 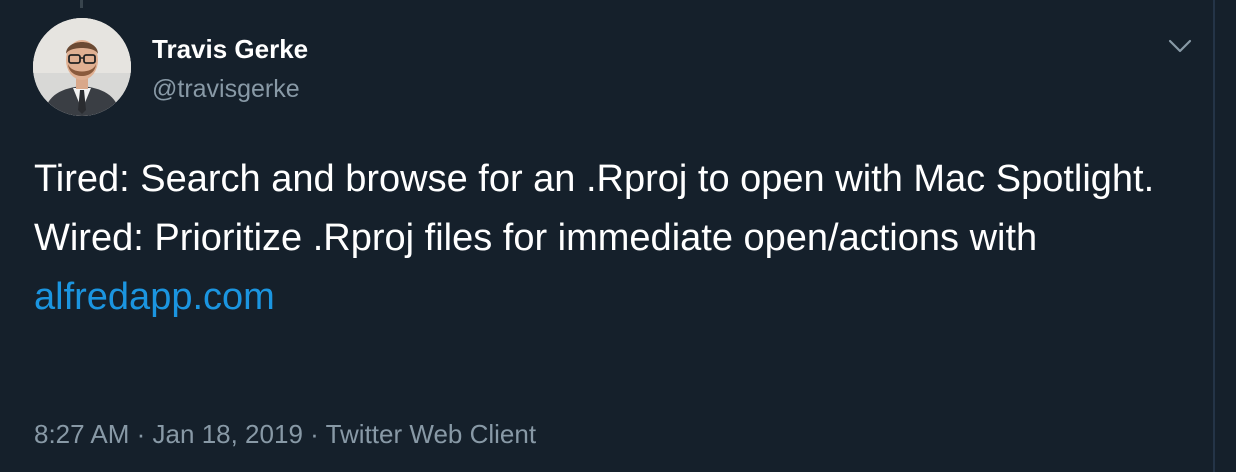 What do you see at coordinates (431, 434) in the screenshot?
I see `tweet-source: Twitter Web Client` at bounding box center [431, 434].